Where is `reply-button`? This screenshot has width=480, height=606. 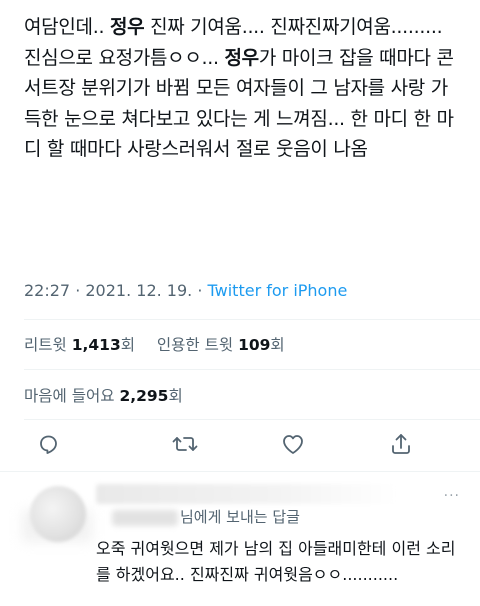
reply-button is located at coordinates (48, 444).